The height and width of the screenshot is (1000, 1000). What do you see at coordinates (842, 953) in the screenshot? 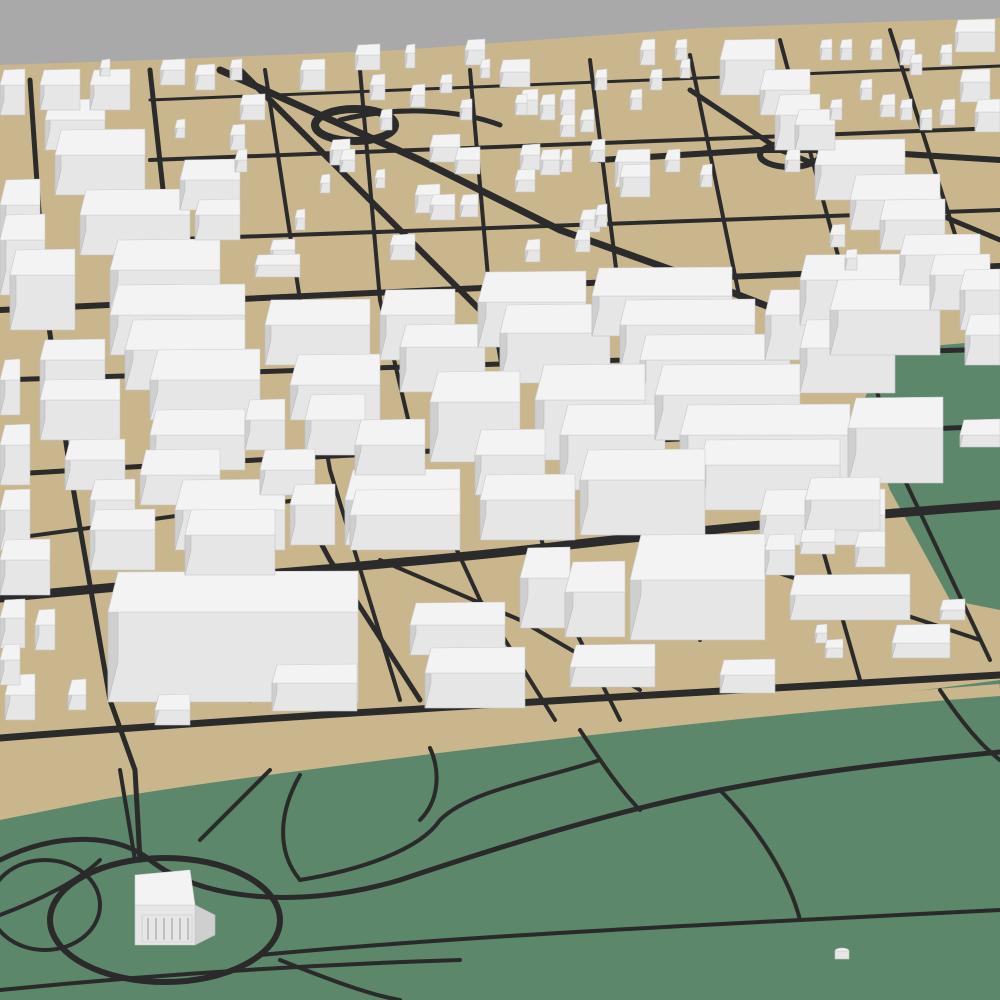
I see `park-monument` at bounding box center [842, 953].